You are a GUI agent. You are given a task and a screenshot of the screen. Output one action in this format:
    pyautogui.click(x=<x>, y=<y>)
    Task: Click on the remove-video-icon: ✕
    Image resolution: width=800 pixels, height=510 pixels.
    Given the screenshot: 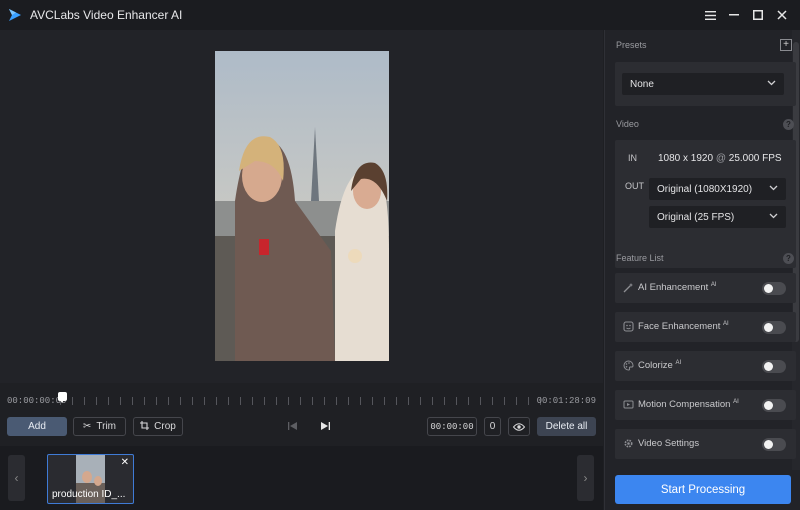 What is the action you would take?
    pyautogui.click(x=125, y=462)
    